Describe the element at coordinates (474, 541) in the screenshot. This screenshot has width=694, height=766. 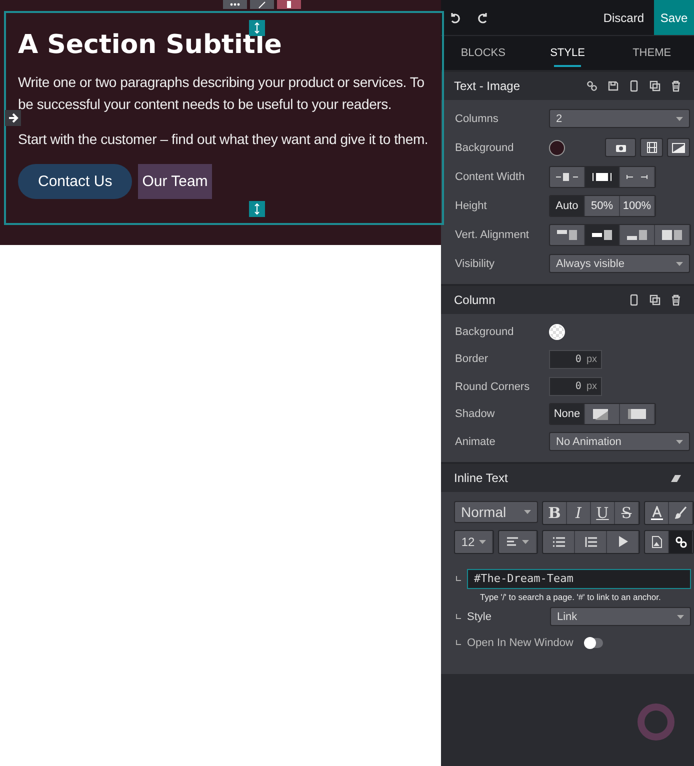
I see `size-select: 12` at that location.